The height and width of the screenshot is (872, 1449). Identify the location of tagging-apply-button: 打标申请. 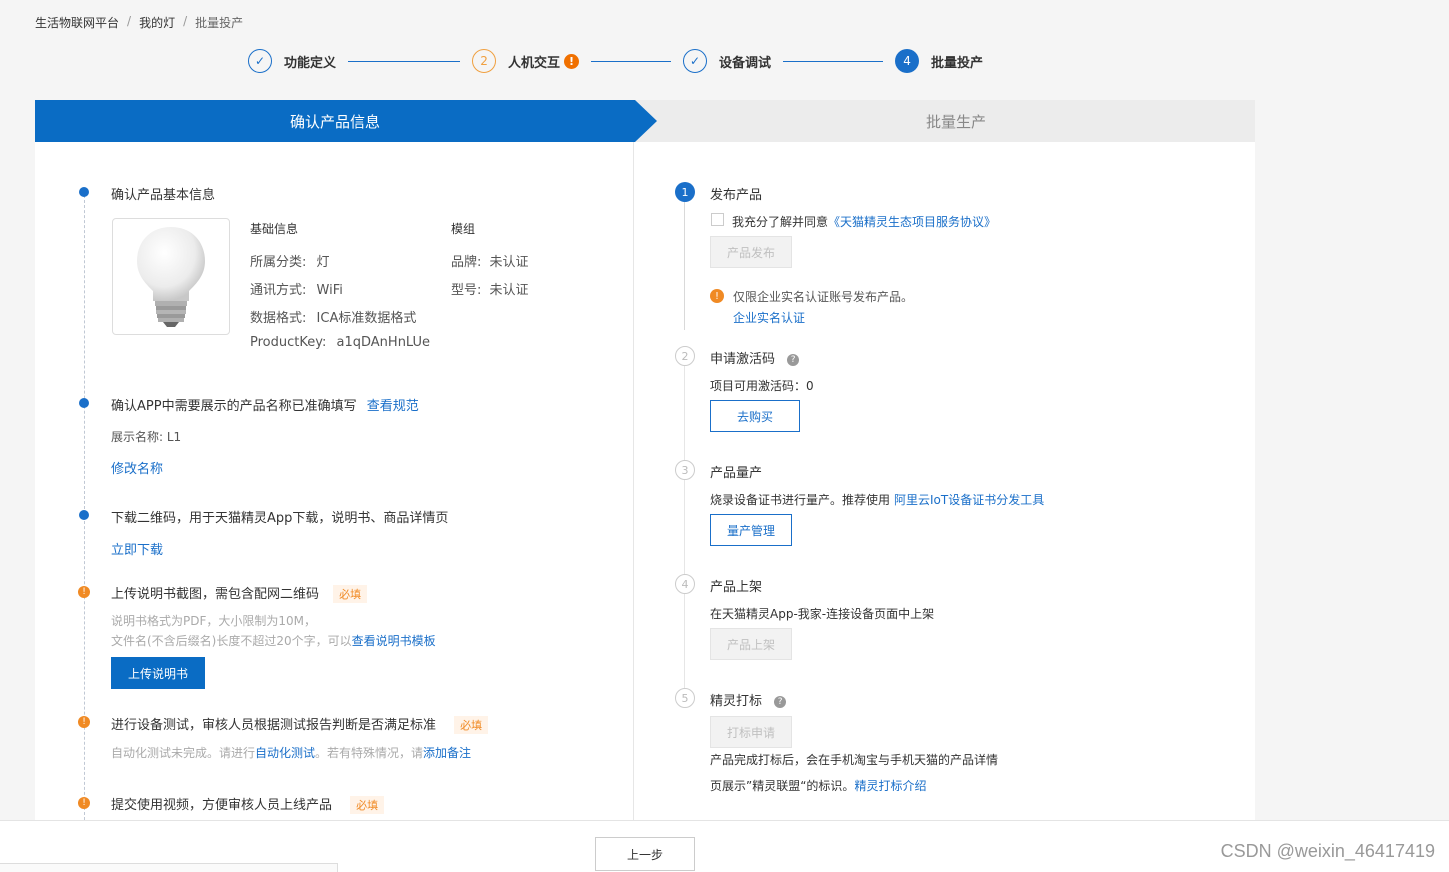
(751, 732).